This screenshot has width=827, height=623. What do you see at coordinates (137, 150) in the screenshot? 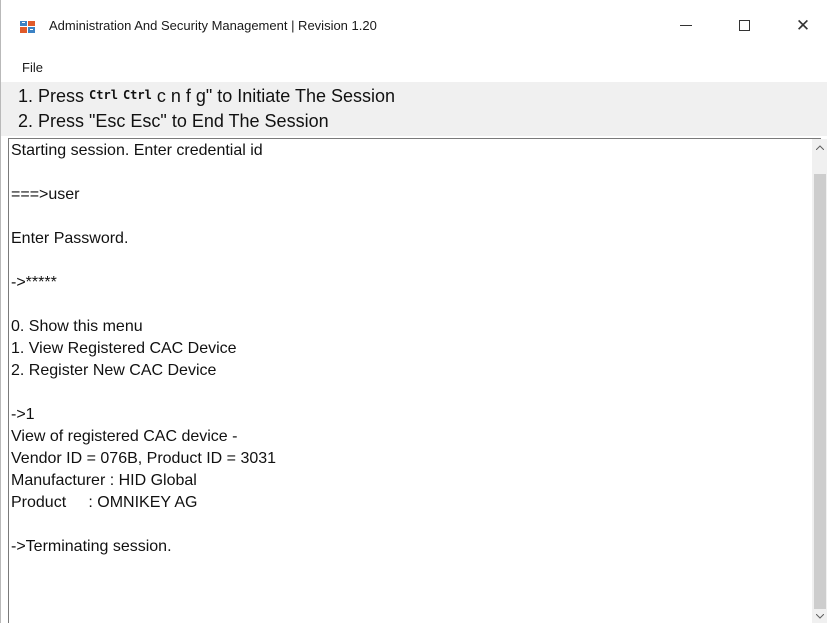
I see `console-line: Starting session. Enter credential id` at bounding box center [137, 150].